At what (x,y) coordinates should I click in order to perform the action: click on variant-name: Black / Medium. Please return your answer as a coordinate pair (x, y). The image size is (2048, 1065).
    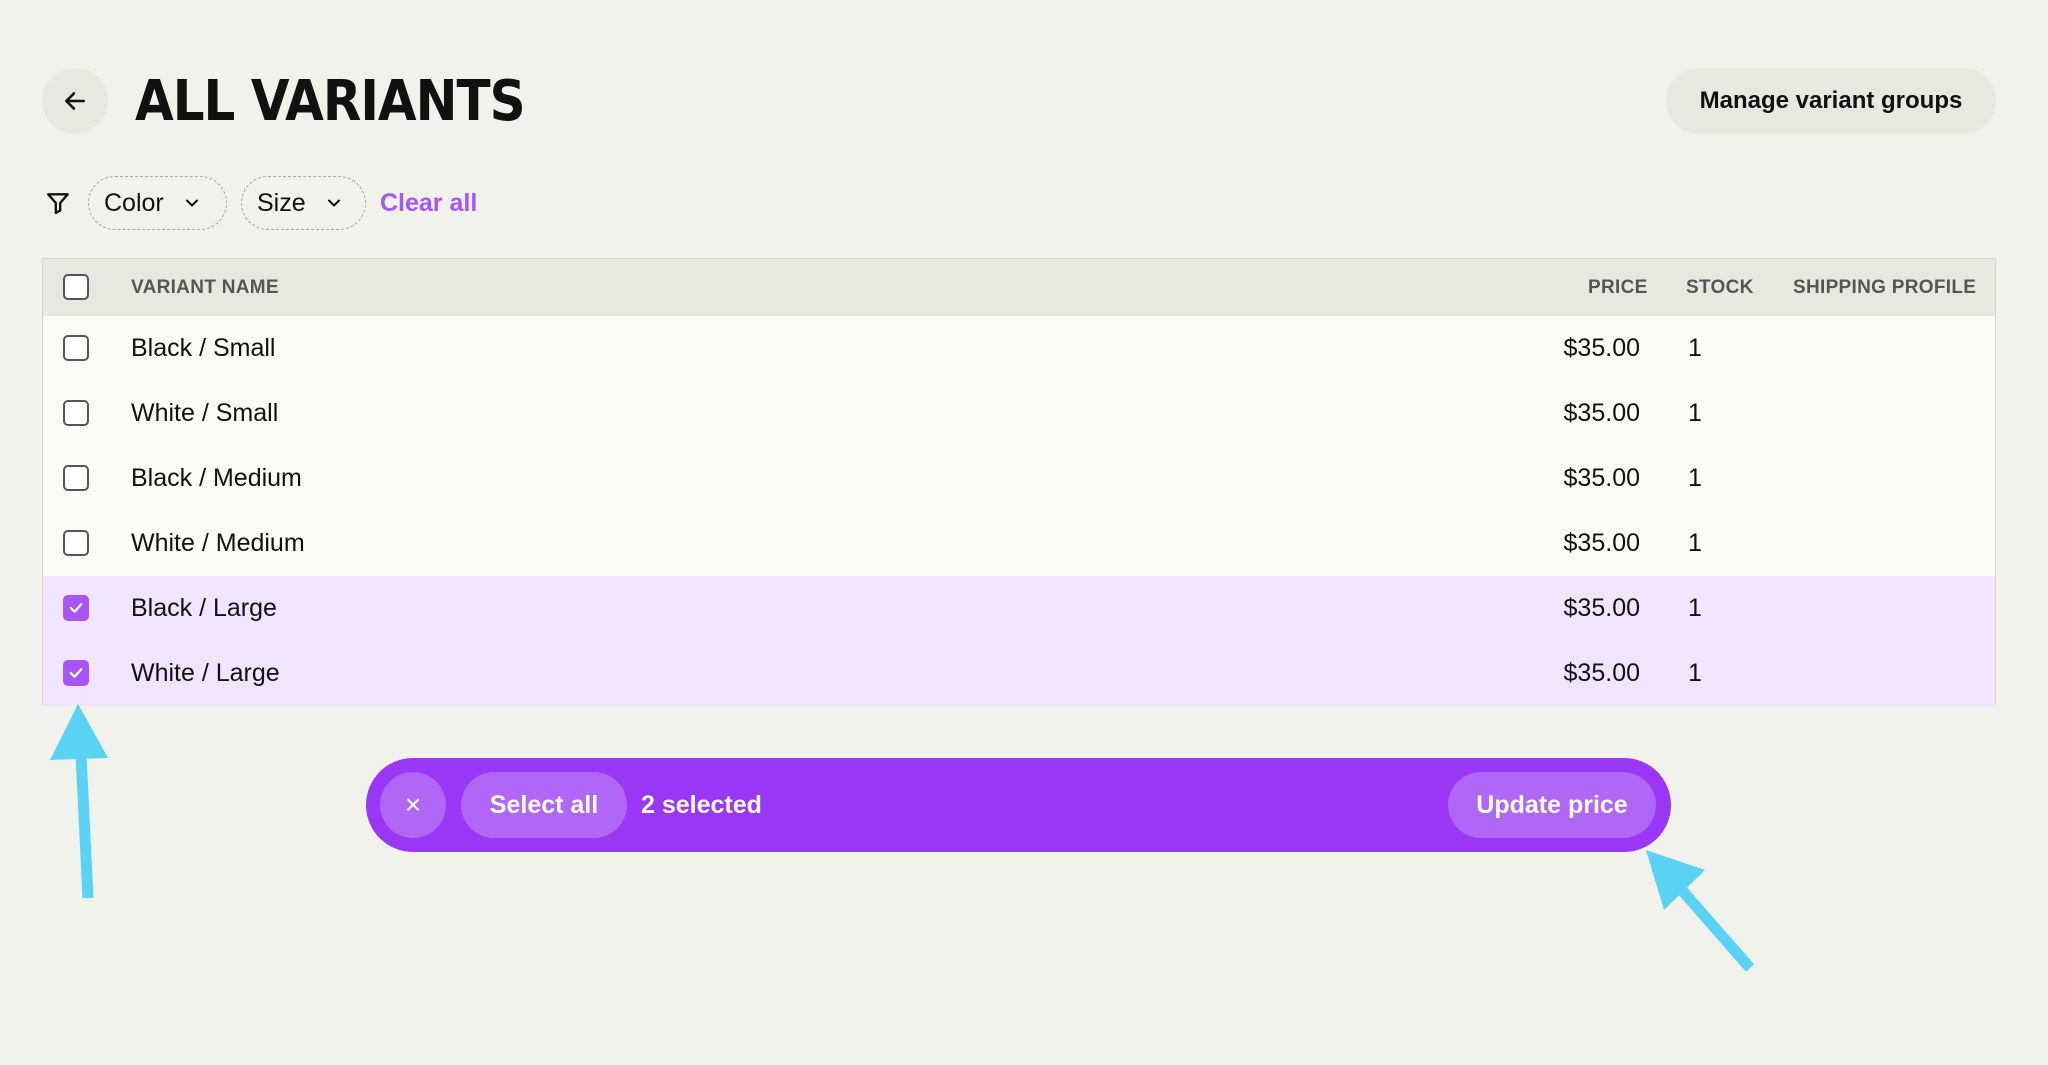
    Looking at the image, I should click on (216, 478).